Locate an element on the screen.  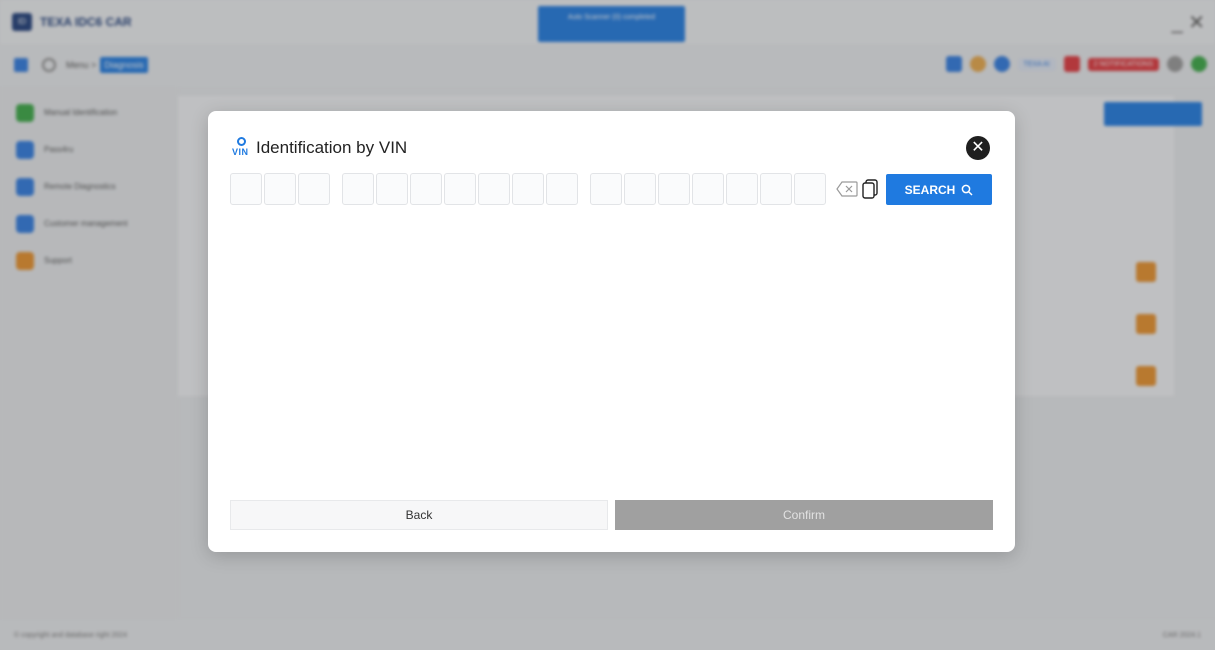
search-icon is located at coordinates (967, 190).